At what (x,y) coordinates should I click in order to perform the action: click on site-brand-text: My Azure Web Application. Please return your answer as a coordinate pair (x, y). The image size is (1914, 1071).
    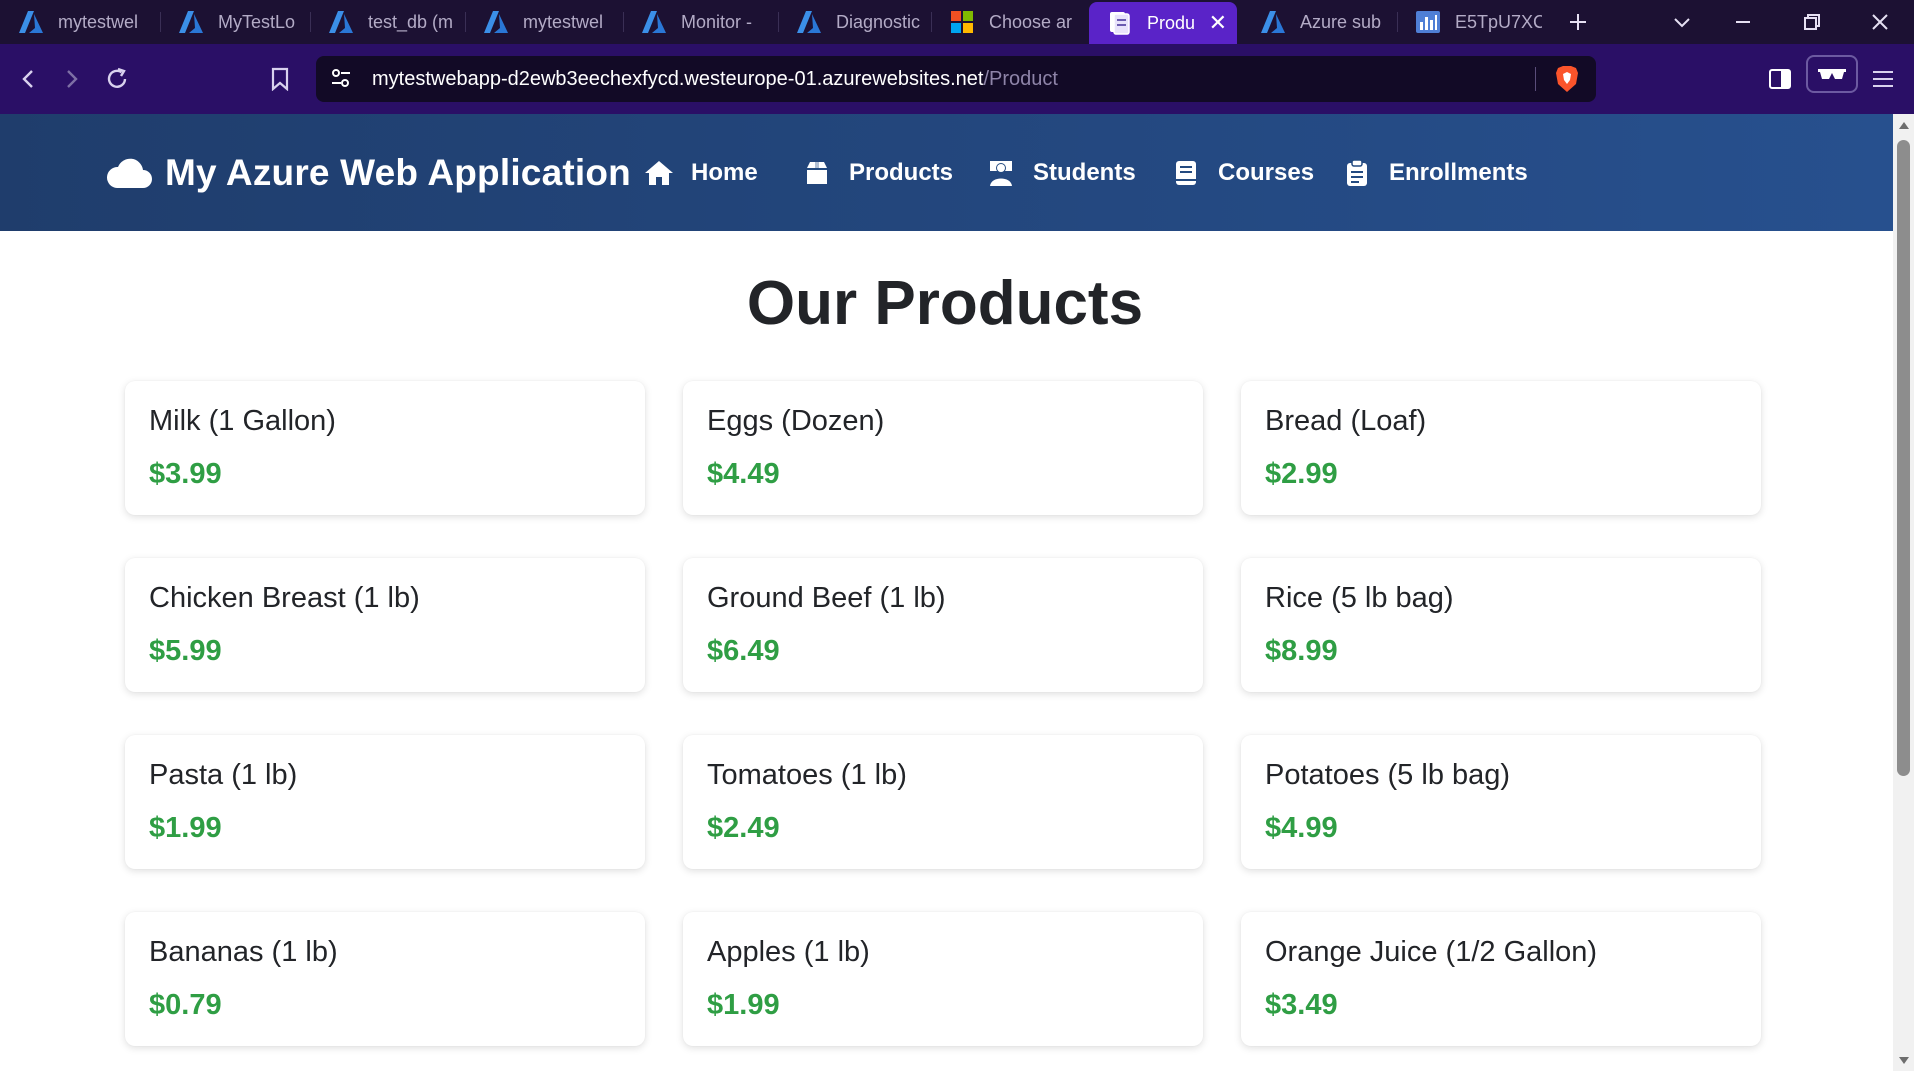
    Looking at the image, I should click on (398, 172).